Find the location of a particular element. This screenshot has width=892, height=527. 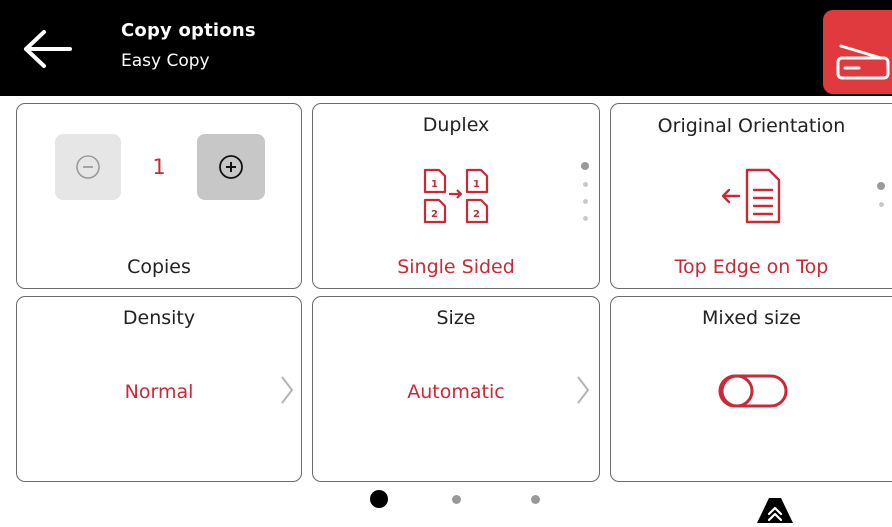

orientation-scroll-dots is located at coordinates (881, 194).